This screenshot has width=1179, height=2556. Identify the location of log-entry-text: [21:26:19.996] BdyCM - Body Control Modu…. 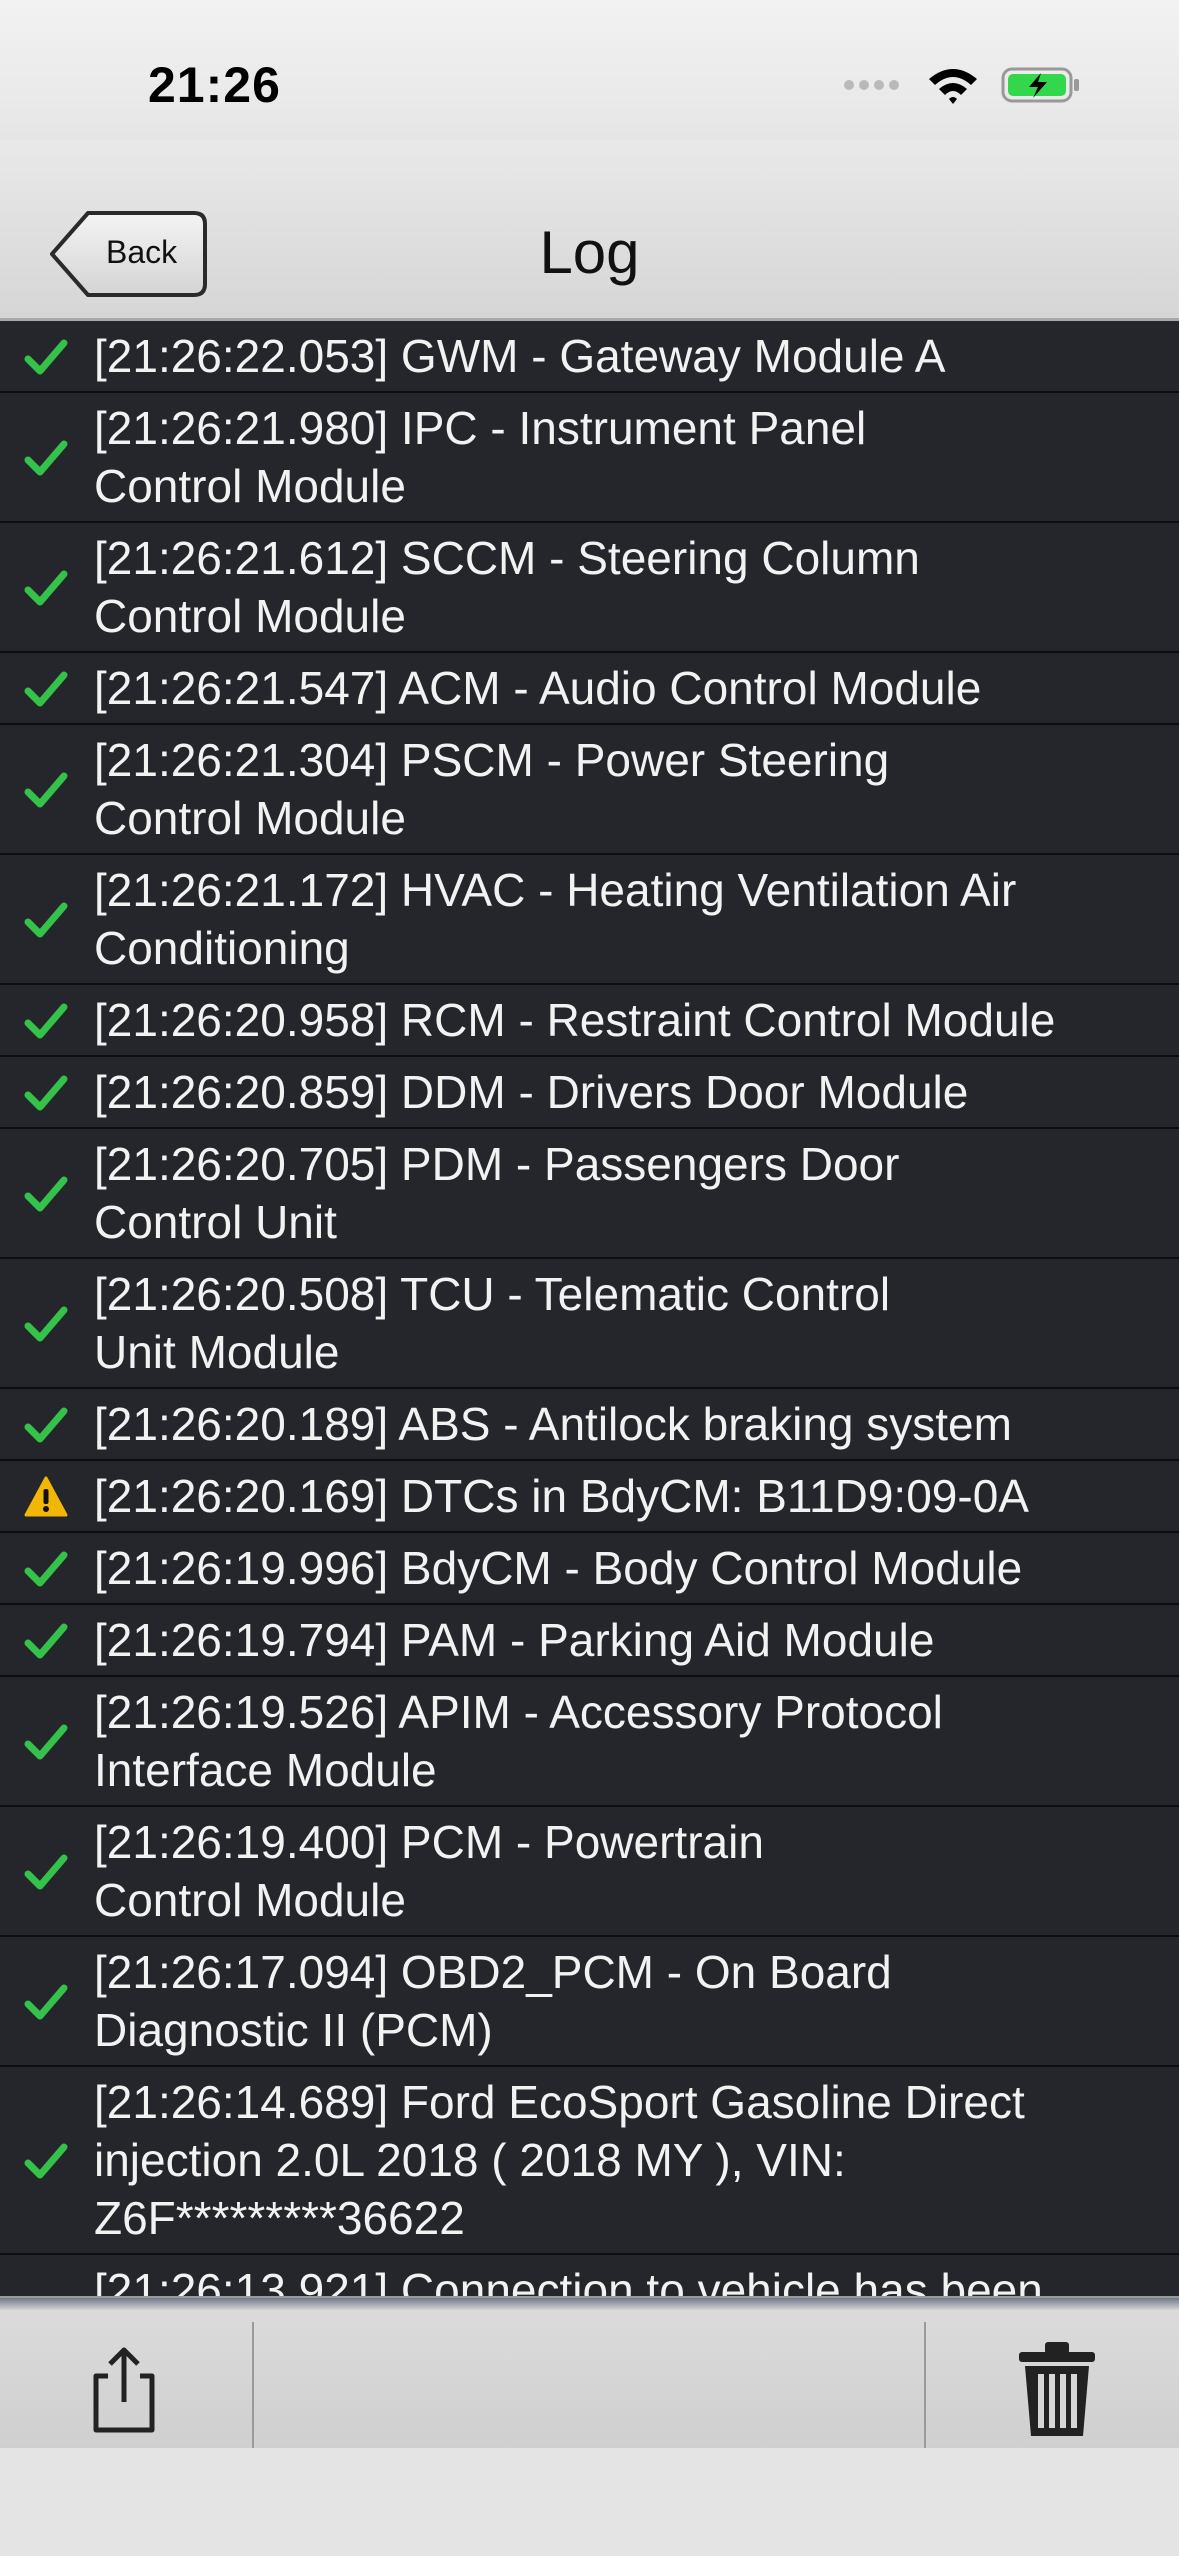
(558, 1568).